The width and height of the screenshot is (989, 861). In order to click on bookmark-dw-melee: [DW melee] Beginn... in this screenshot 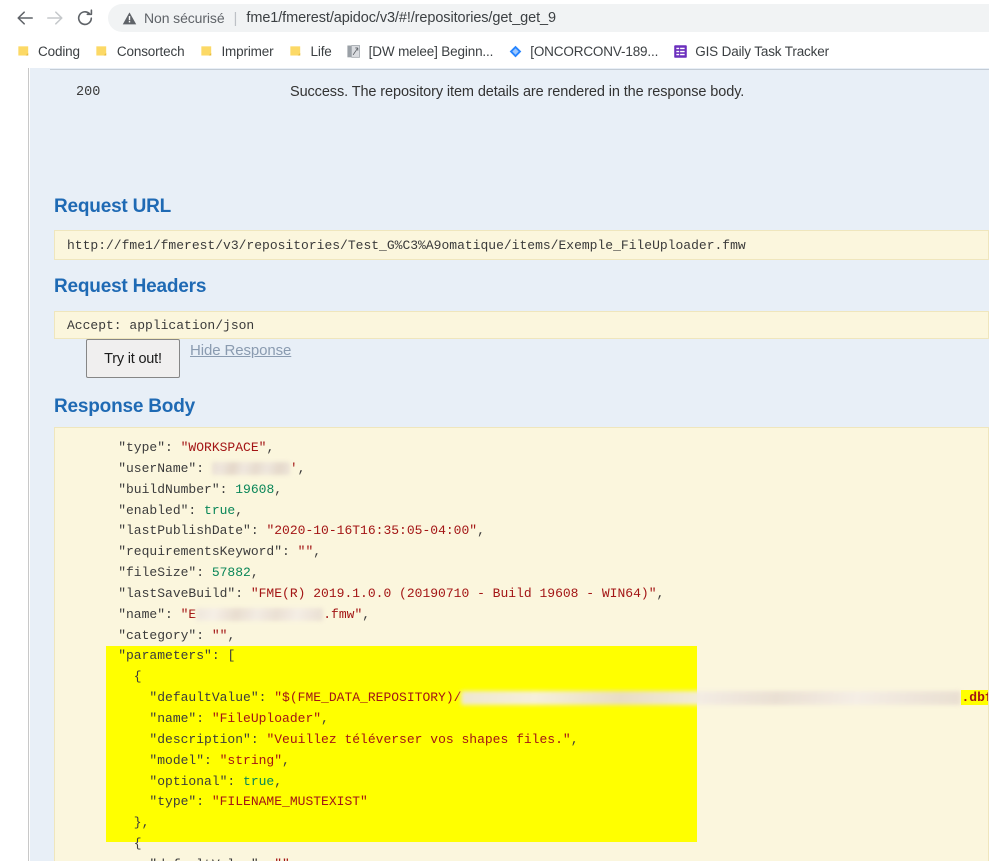, I will do `click(420, 52)`.